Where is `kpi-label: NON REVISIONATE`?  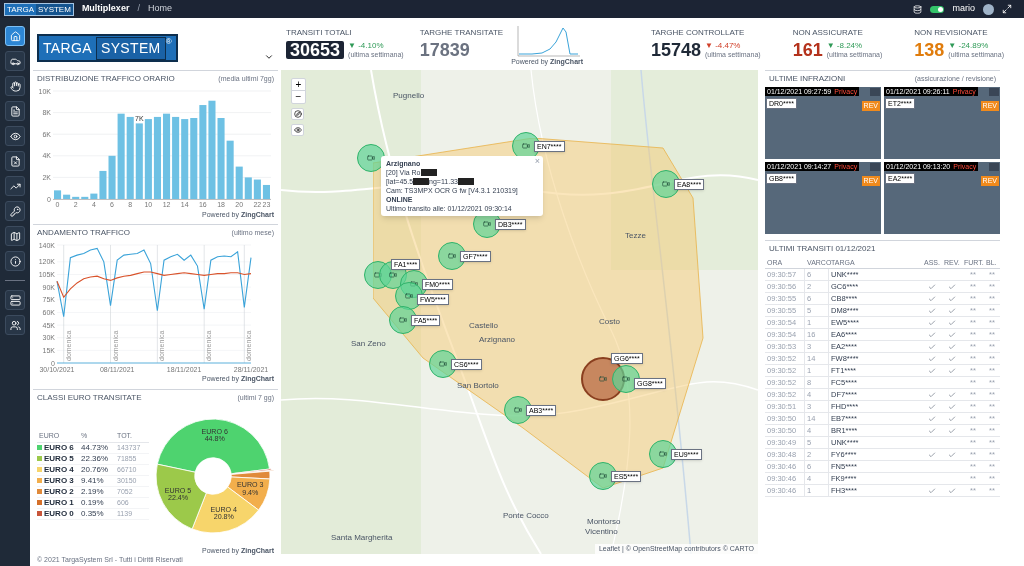
kpi-label: NON REVISIONATE is located at coordinates (951, 33).